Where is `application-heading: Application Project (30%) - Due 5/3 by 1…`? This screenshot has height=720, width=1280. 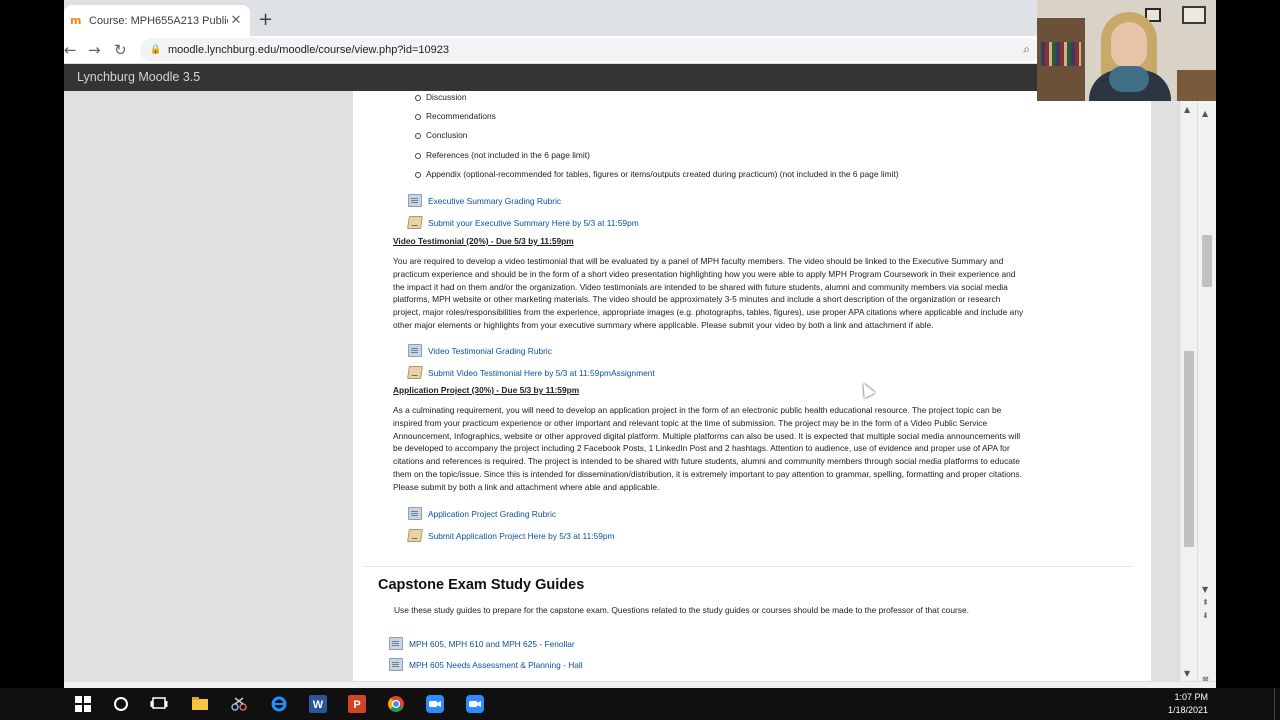
application-heading: Application Project (30%) - Due 5/3 by 1… is located at coordinates (486, 390).